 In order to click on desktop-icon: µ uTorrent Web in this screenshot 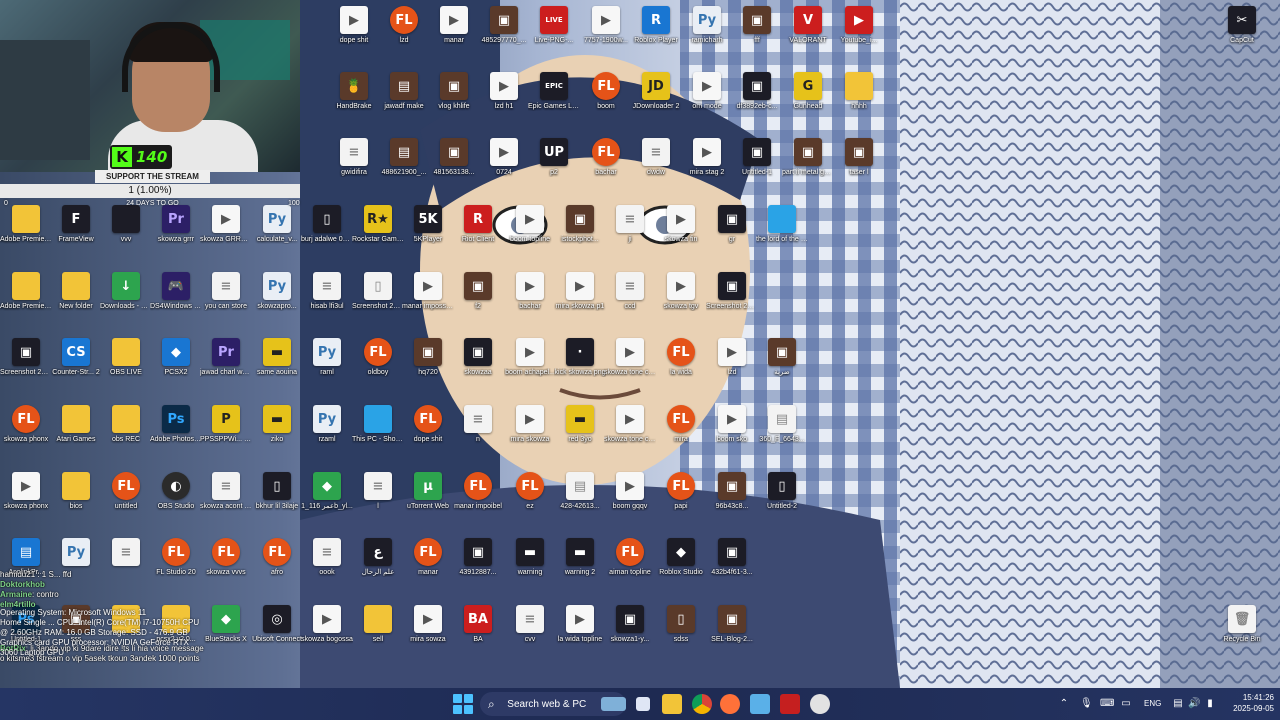, I will do `click(428, 491)`.